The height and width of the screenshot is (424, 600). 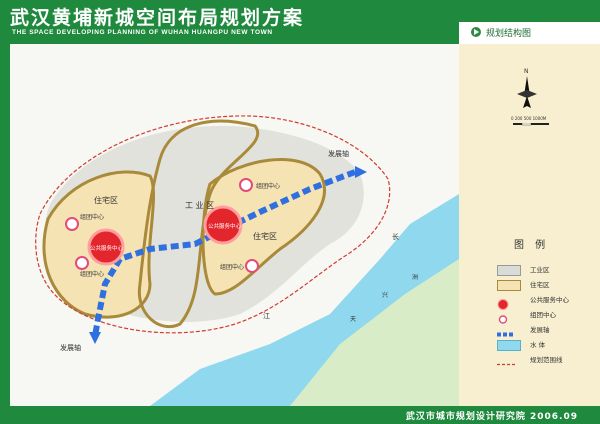 What do you see at coordinates (107, 249) in the screenshot?
I see `label-public-center-west: 公共服务中心` at bounding box center [107, 249].